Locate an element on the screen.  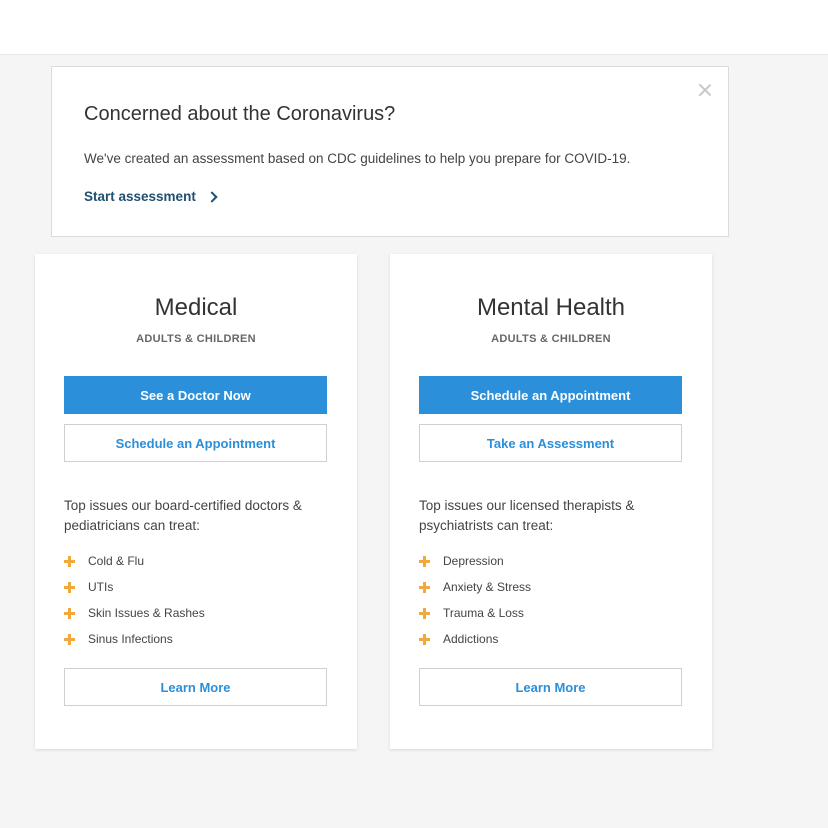
list-item: Addictions is located at coordinates (475, 639).